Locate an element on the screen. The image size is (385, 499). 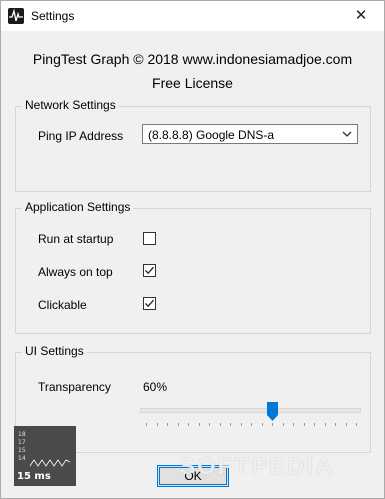
transparency-value: 60% is located at coordinates (155, 387).